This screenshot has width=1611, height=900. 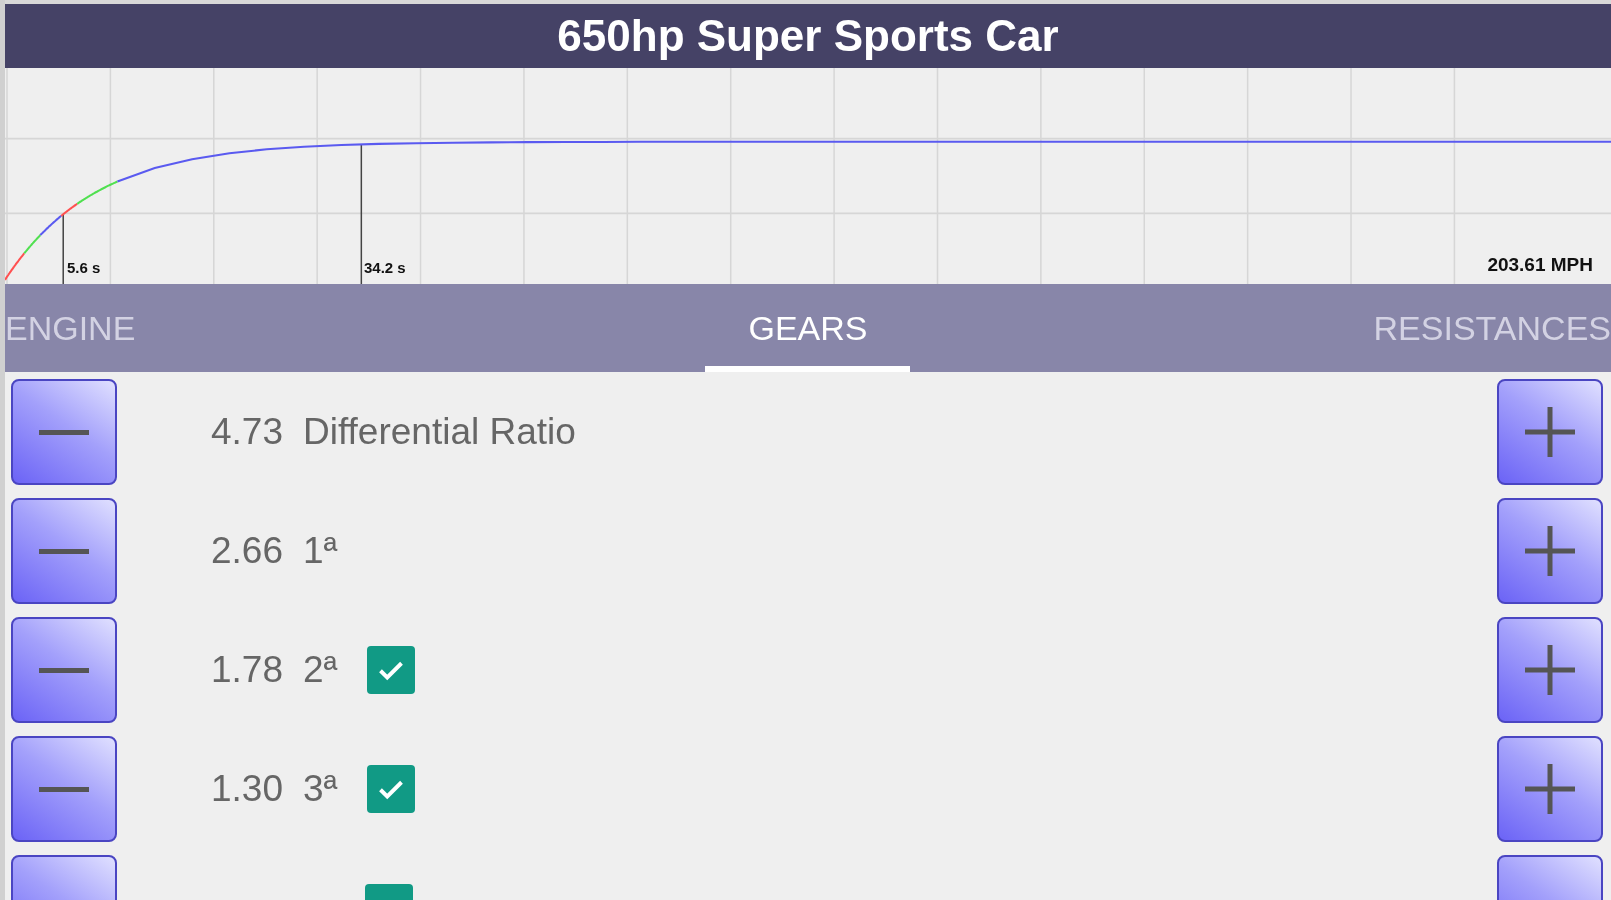 I want to click on marker-label: 5.6 s, so click(x=84, y=267).